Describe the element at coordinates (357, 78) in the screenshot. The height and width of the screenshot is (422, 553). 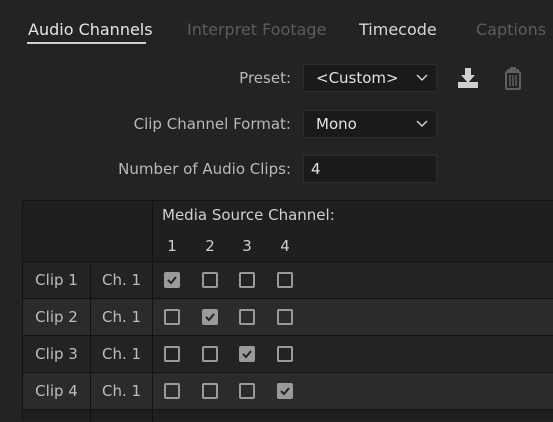
I see `preset-dropdown-value: <Custom>` at that location.